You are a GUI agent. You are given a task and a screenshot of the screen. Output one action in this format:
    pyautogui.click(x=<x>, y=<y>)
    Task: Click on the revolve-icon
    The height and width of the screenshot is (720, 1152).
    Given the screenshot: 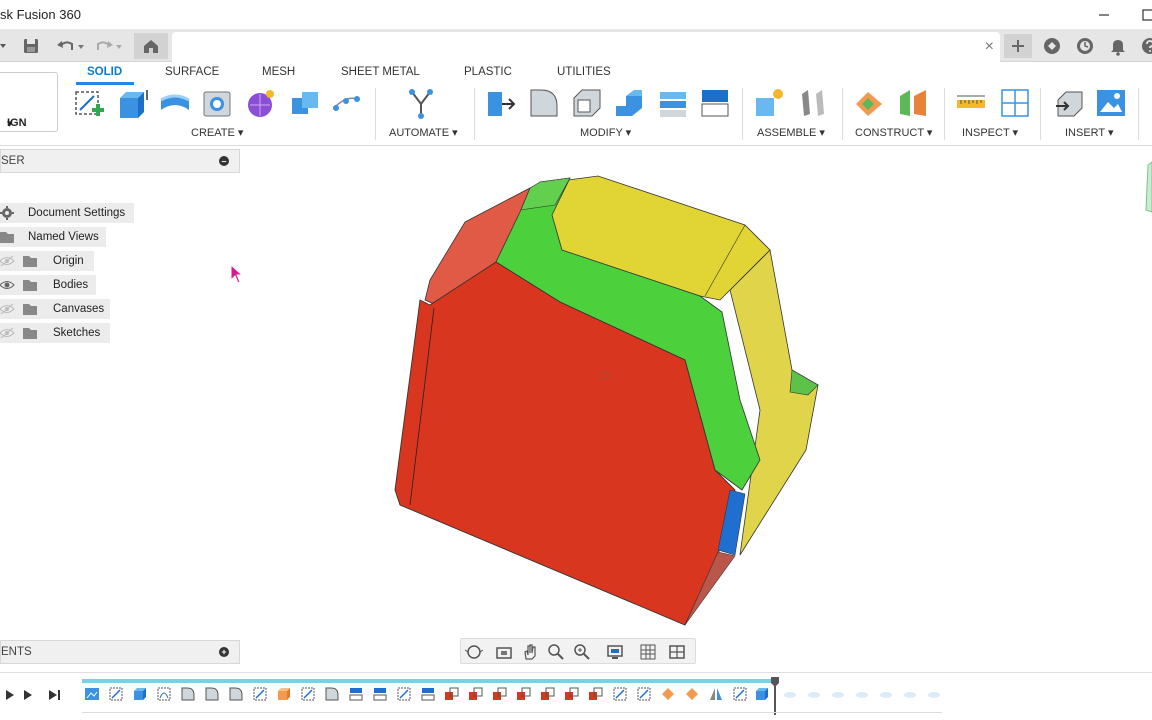 What is the action you would take?
    pyautogui.click(x=175, y=103)
    